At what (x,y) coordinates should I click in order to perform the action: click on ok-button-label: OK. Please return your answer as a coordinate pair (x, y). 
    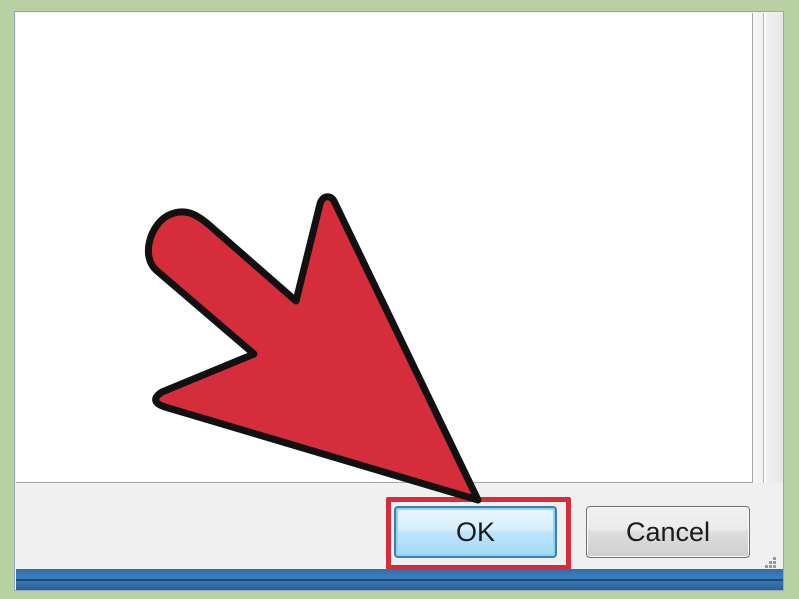
    Looking at the image, I should click on (475, 531).